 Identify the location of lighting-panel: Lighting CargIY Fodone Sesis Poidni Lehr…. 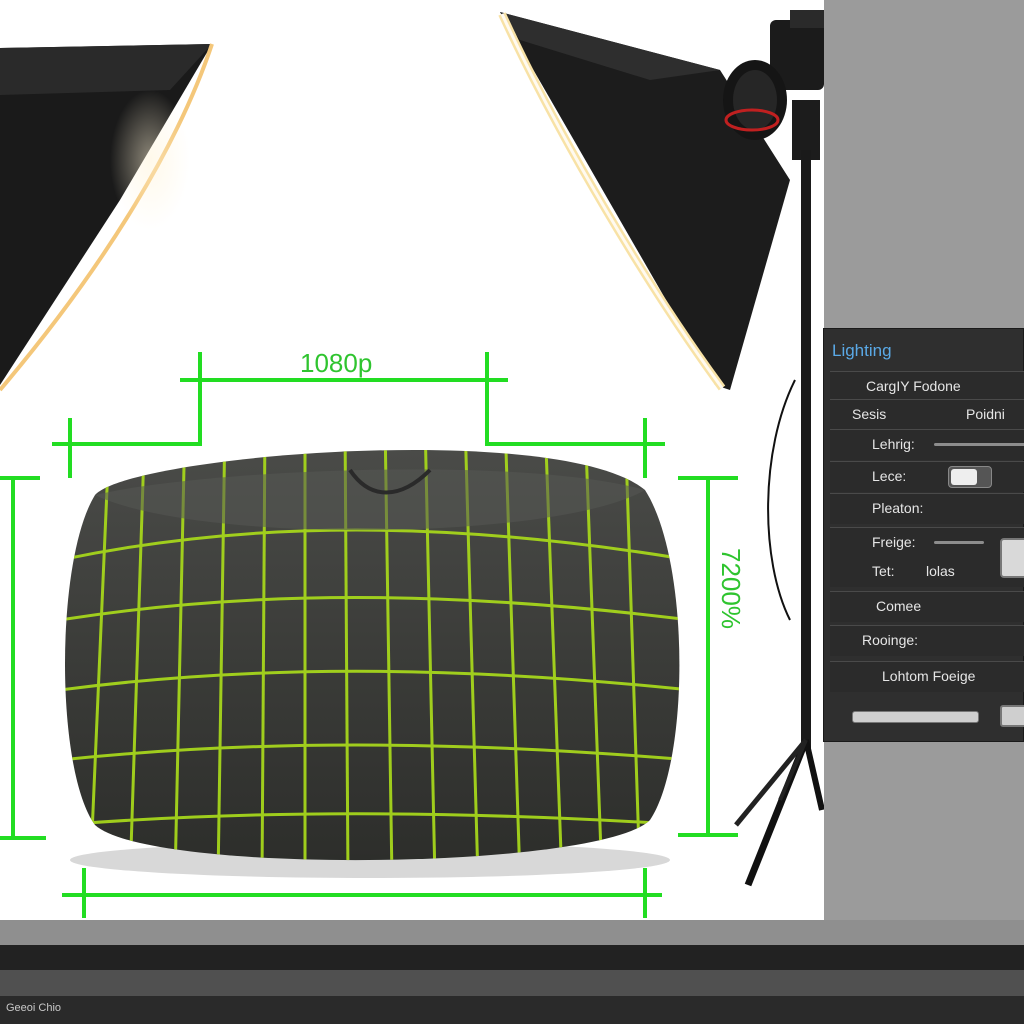
(923, 535).